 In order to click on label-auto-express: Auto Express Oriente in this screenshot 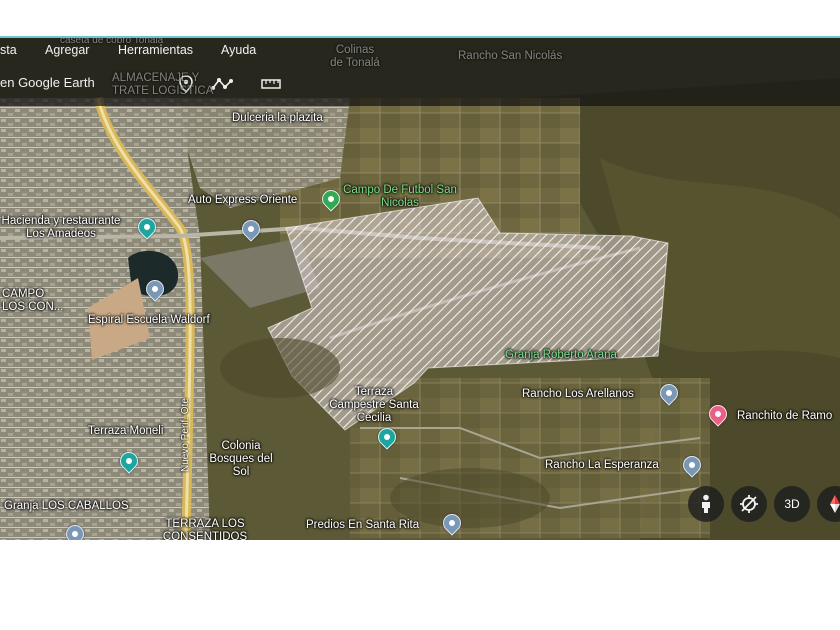, I will do `click(243, 200)`.